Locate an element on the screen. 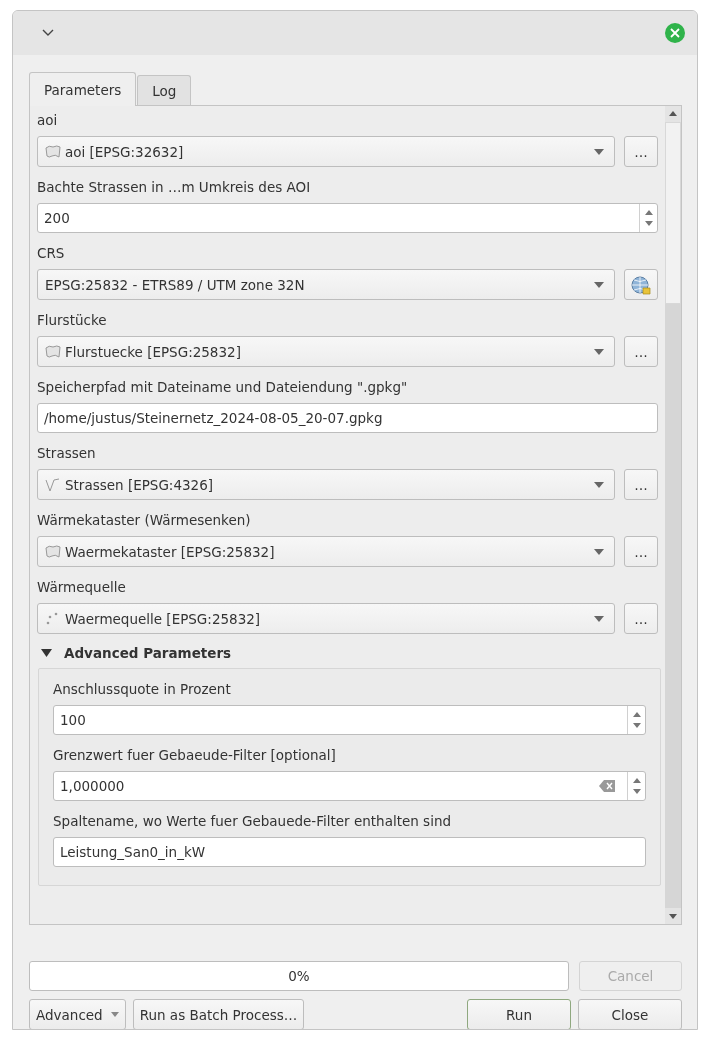 This screenshot has height=1041, width=712. number-field: 1,000000 is located at coordinates (349, 786).